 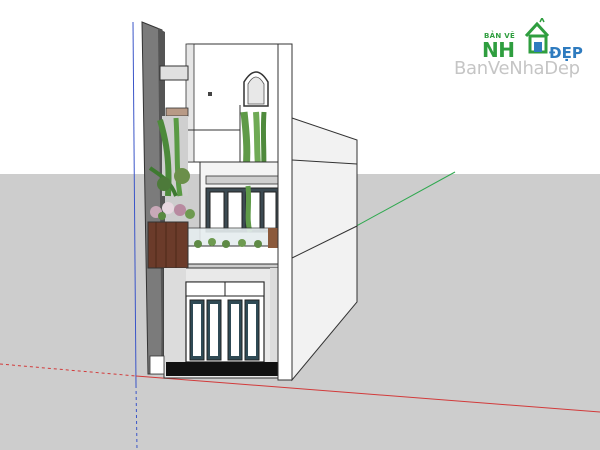 What do you see at coordinates (134, 203) in the screenshot?
I see `blue-axis-line` at bounding box center [134, 203].